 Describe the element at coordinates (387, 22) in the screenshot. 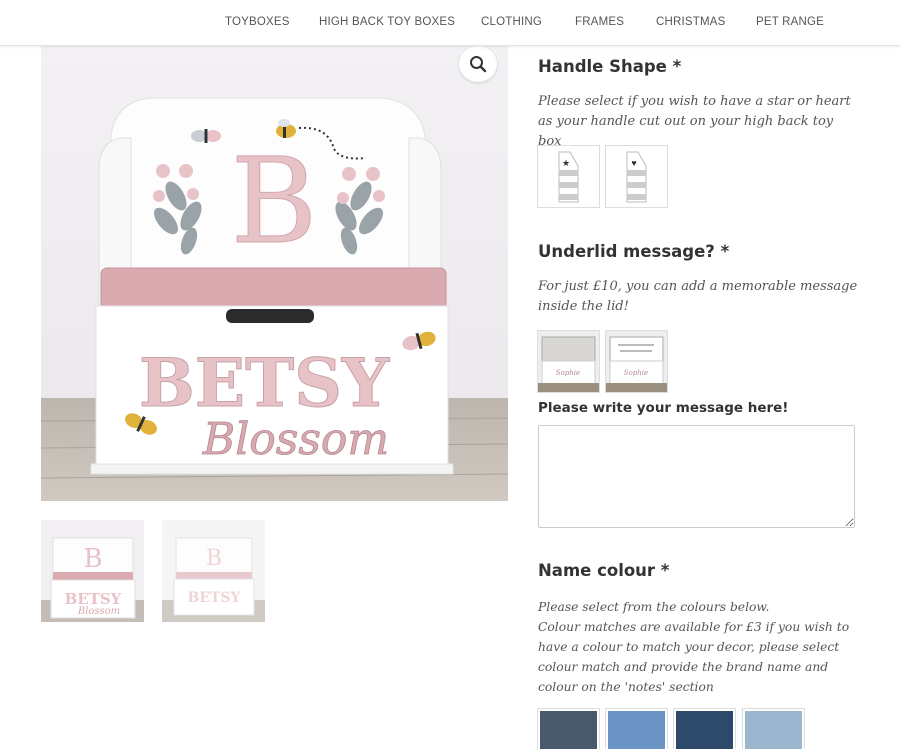

I see `nav-item-high-back-toy-boxes: HIGH BACK TOY BOXES` at that location.